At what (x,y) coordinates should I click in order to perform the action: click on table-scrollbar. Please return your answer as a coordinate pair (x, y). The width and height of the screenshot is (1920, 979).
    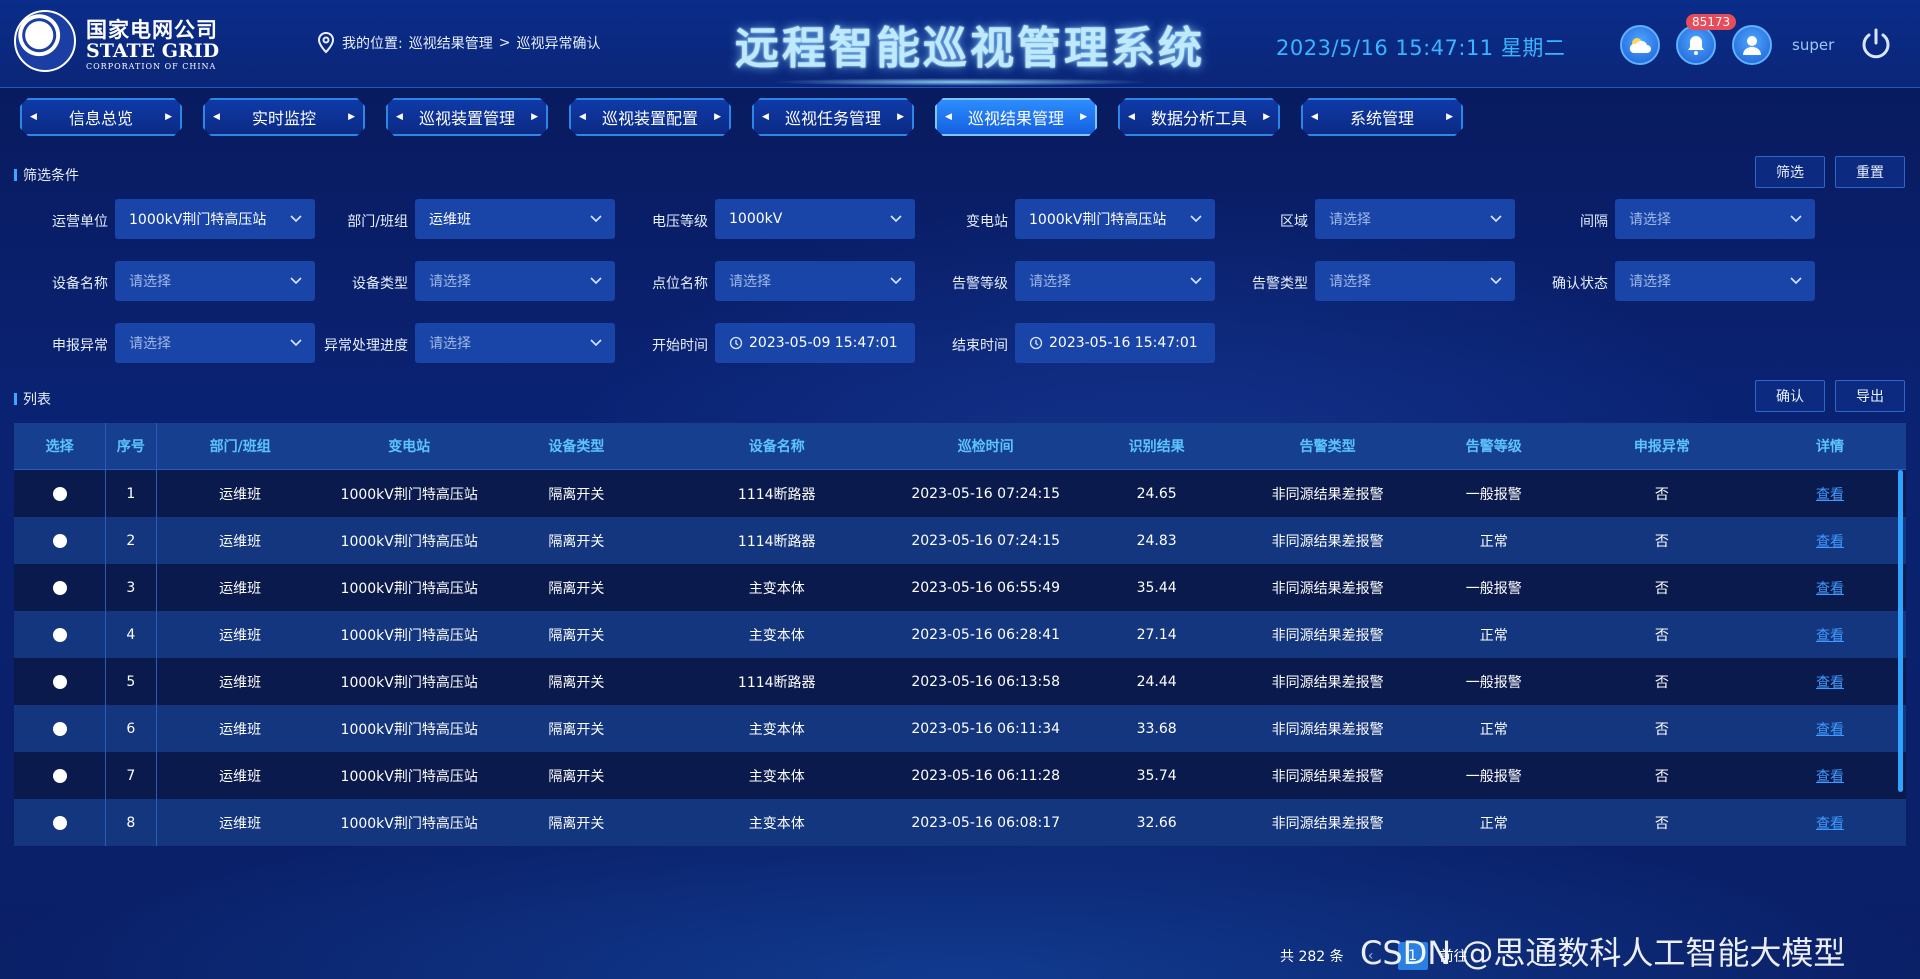
    Looking at the image, I should click on (1900, 631).